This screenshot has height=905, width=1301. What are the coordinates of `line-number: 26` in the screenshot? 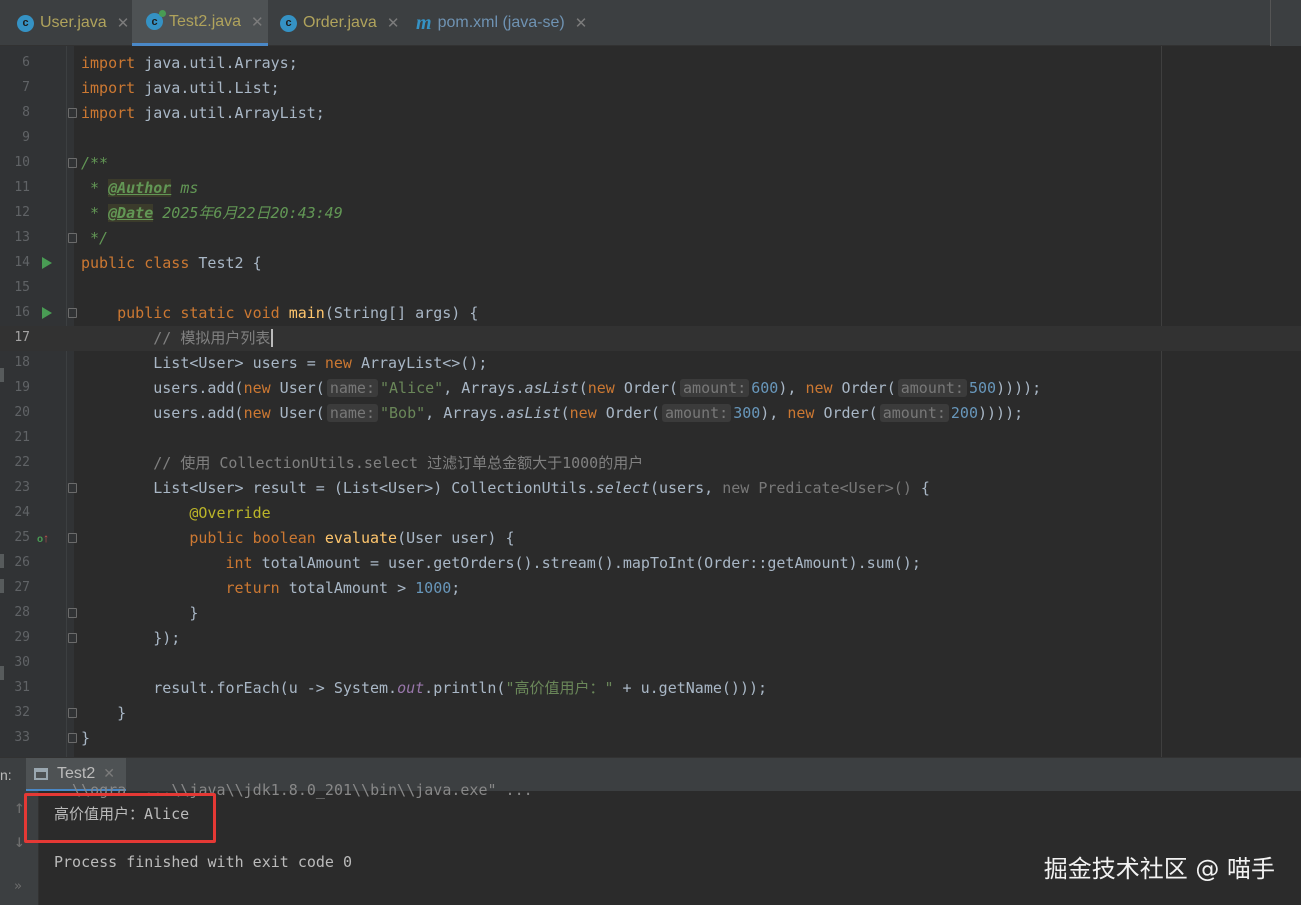 It's located at (22, 562).